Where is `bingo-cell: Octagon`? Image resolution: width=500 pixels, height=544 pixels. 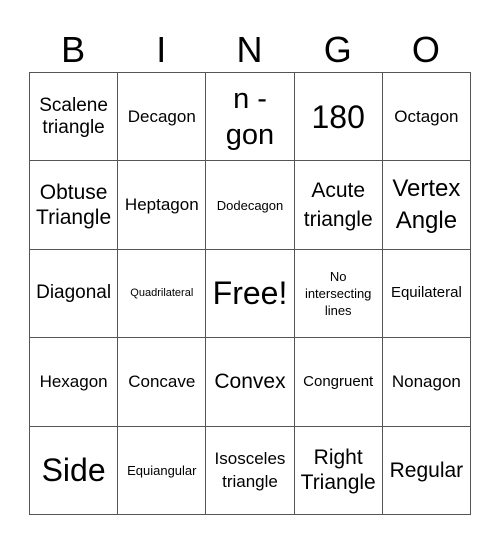
bingo-cell: Octagon is located at coordinates (426, 117).